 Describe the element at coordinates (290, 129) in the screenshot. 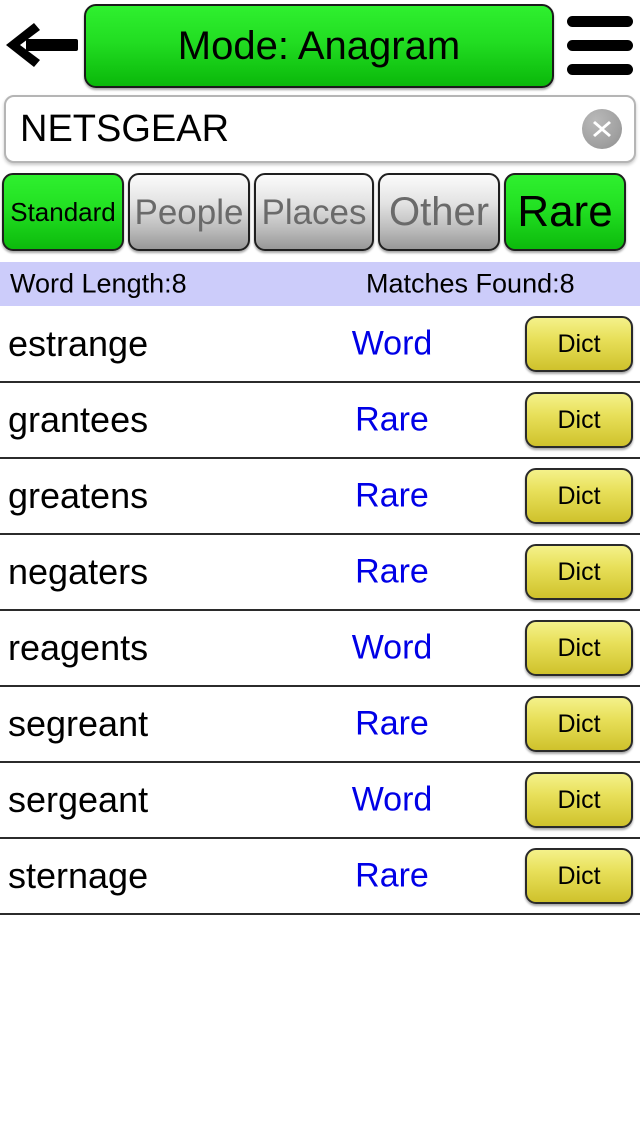

I see `search-input` at that location.